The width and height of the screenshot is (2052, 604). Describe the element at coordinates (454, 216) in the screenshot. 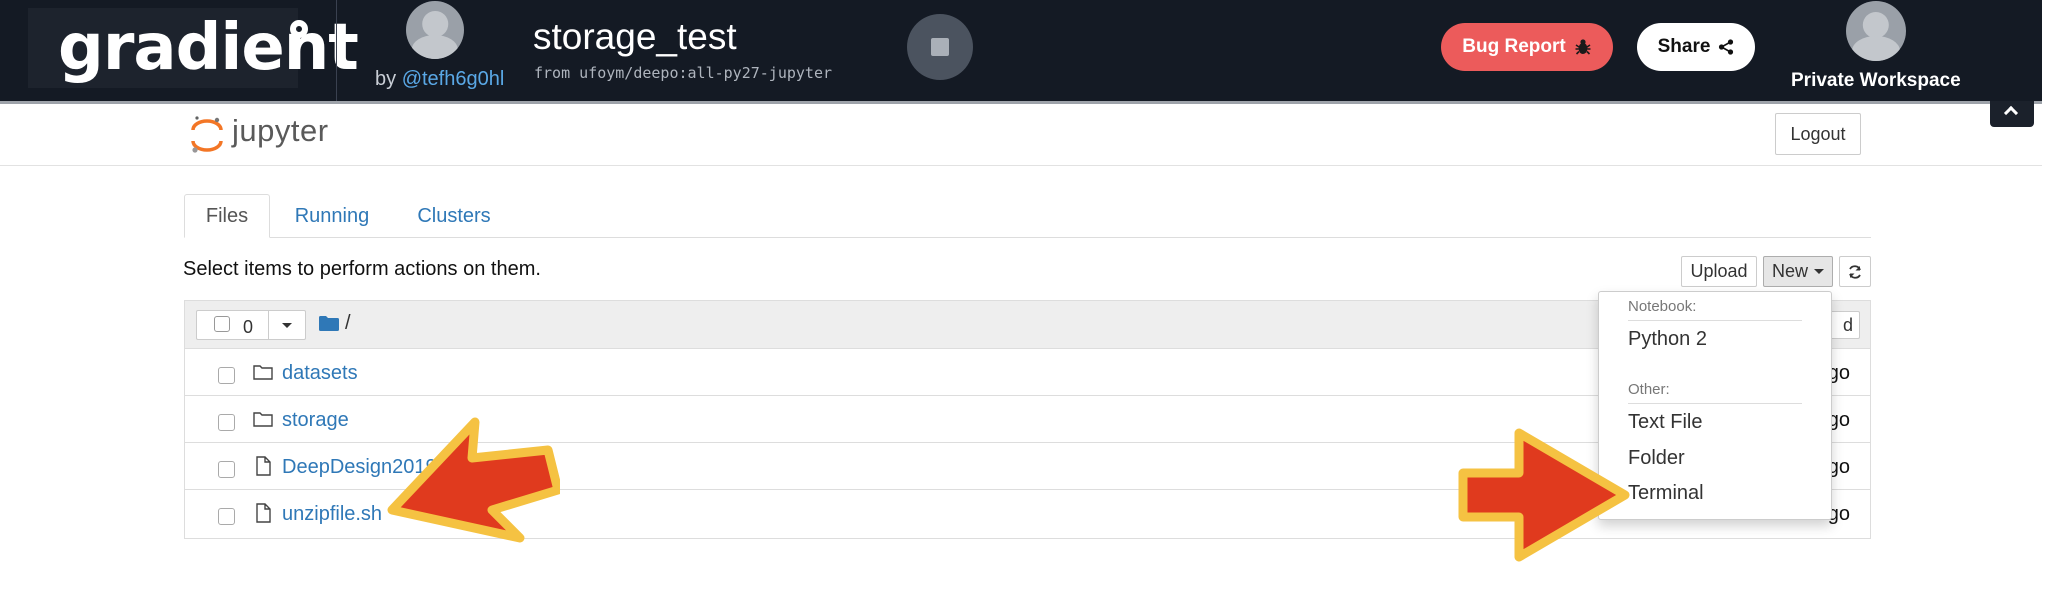

I see `tab-clusters: Clusters` at that location.